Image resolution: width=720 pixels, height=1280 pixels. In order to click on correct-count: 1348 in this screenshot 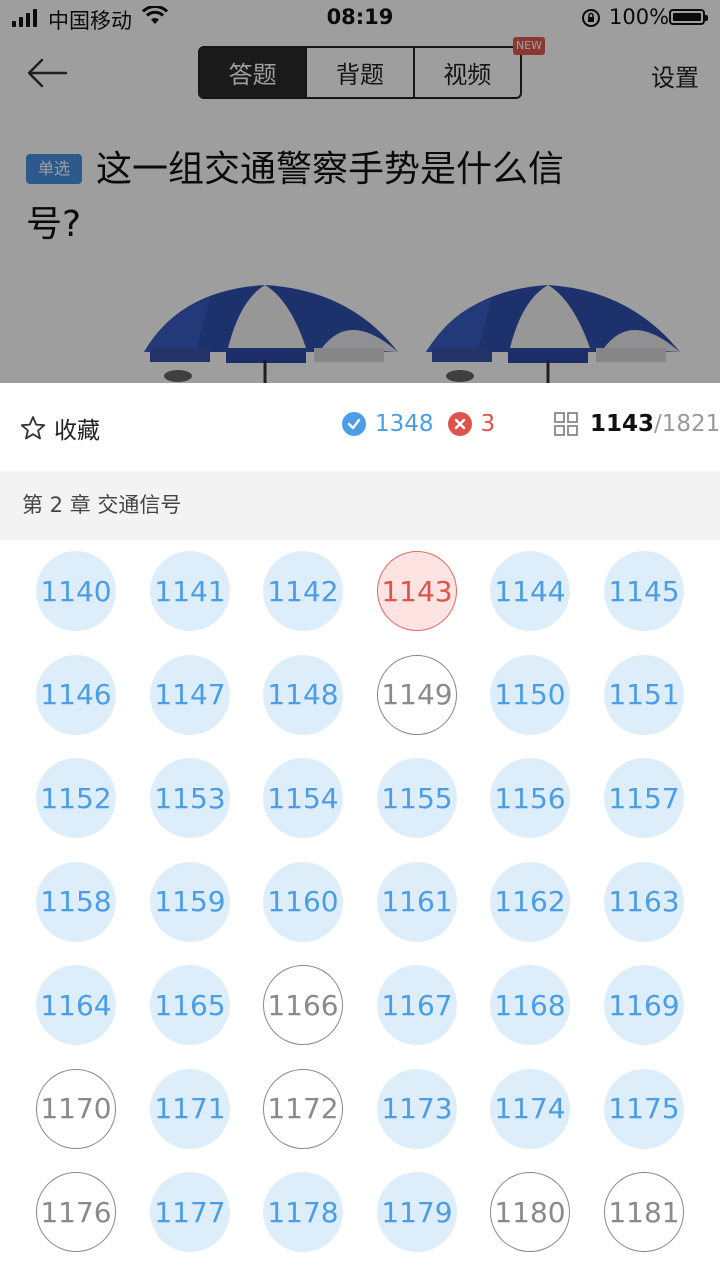, I will do `click(404, 424)`.